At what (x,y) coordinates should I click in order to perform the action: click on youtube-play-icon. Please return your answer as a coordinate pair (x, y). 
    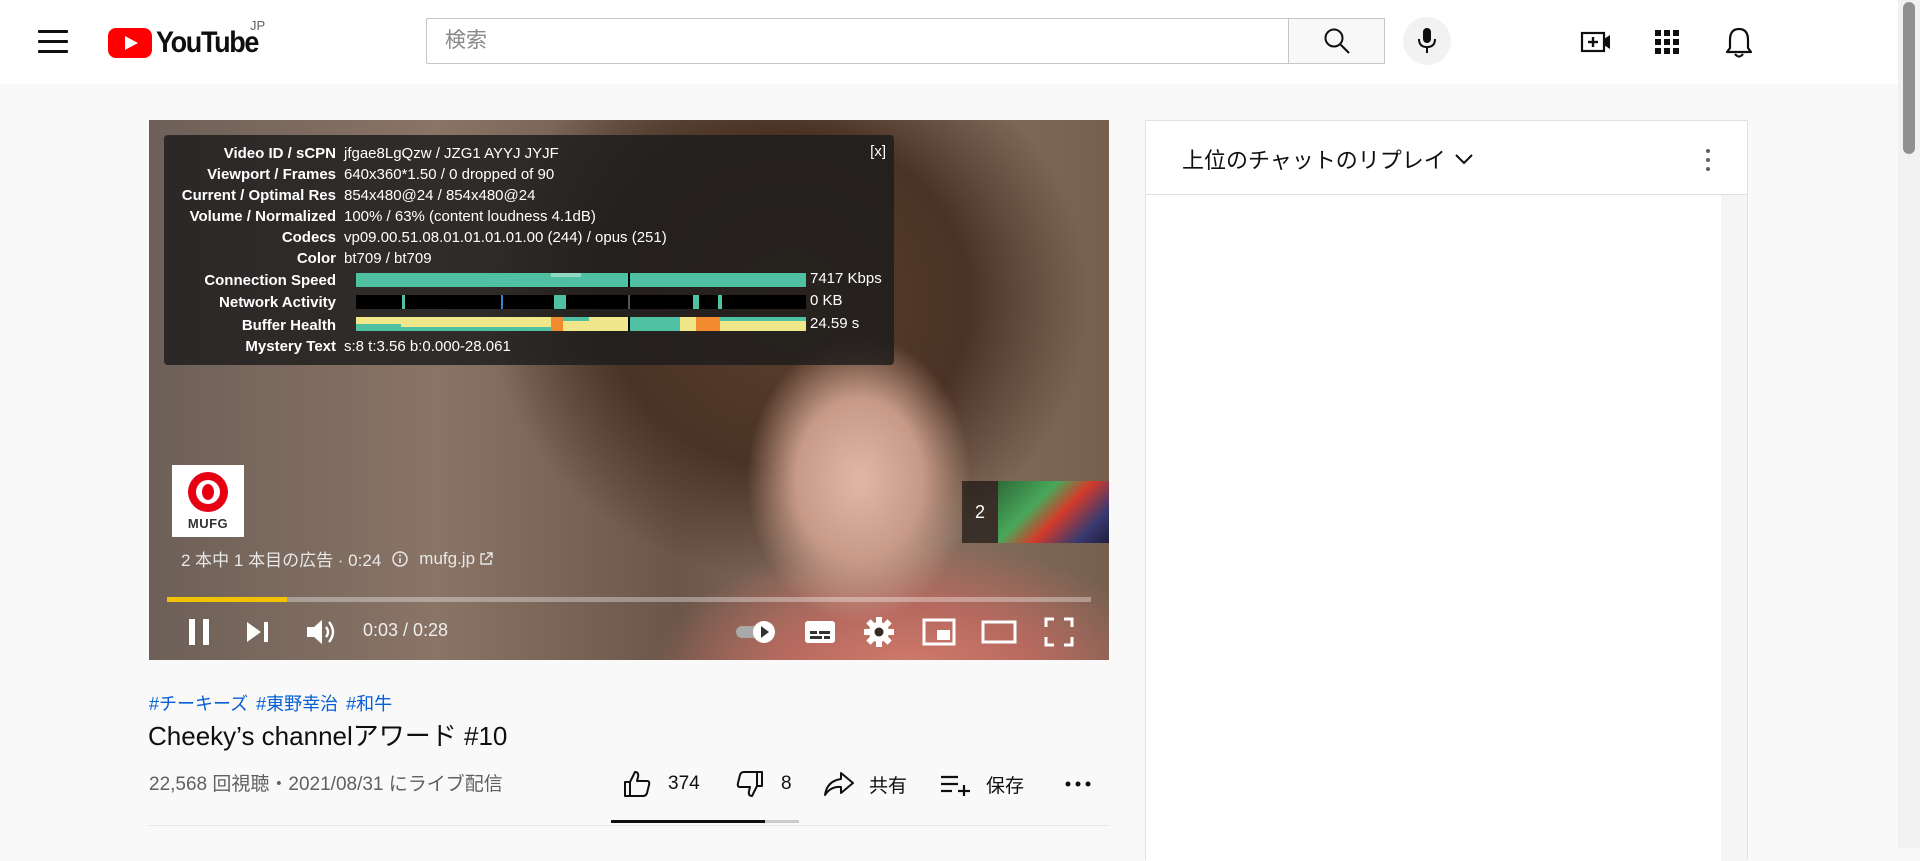
    Looking at the image, I should click on (130, 43).